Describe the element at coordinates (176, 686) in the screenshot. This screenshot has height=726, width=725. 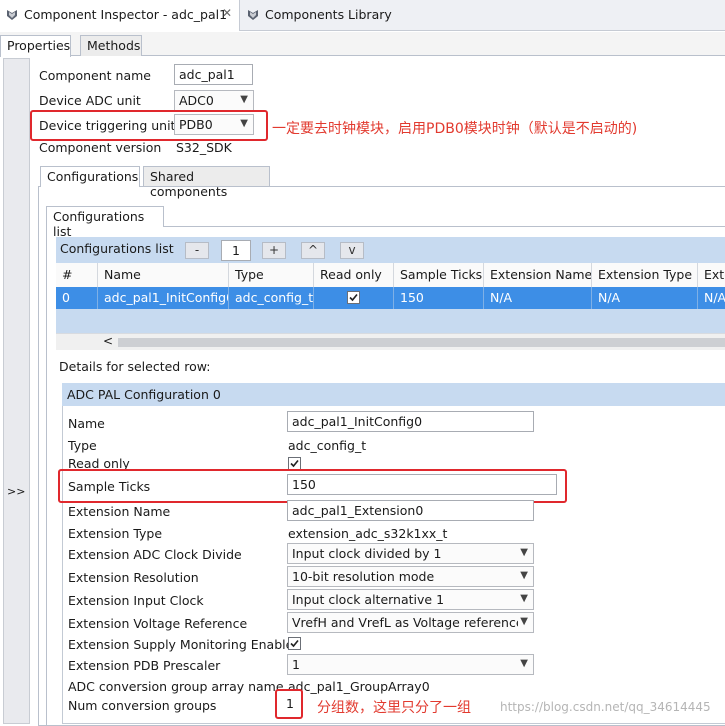
I see `group-array-label: ADC conversion group array name` at that location.